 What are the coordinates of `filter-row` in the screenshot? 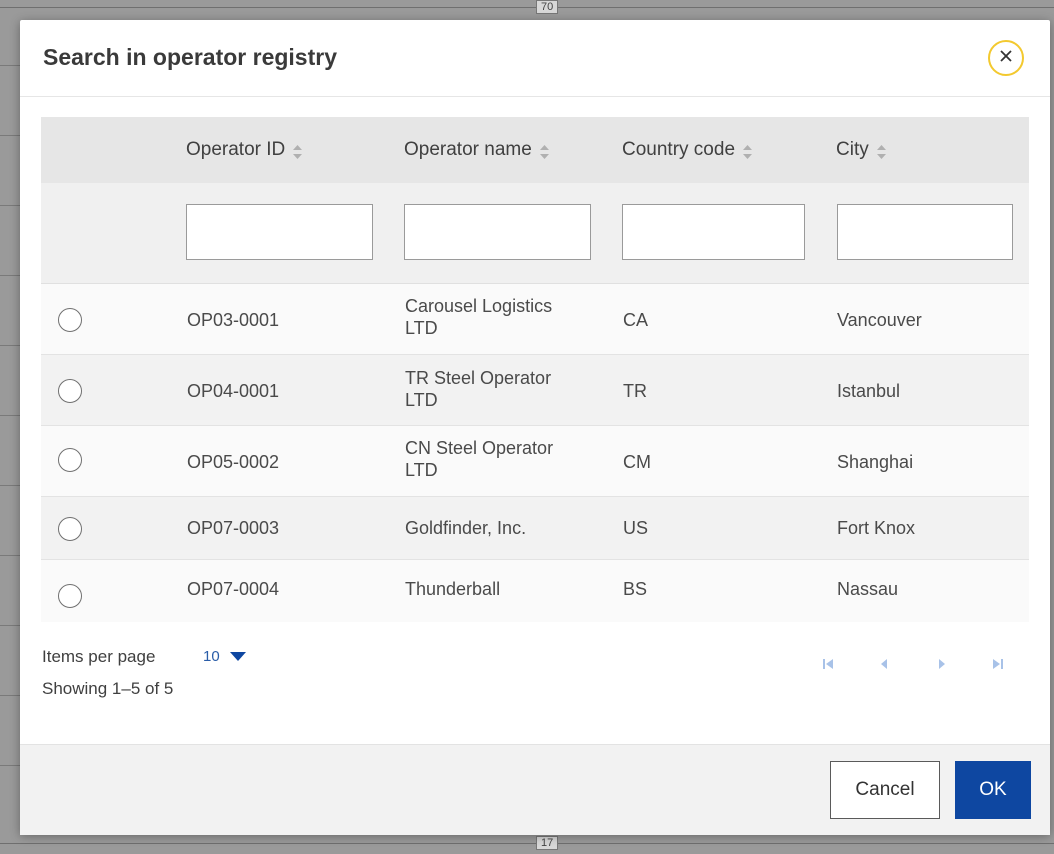 It's located at (535, 233).